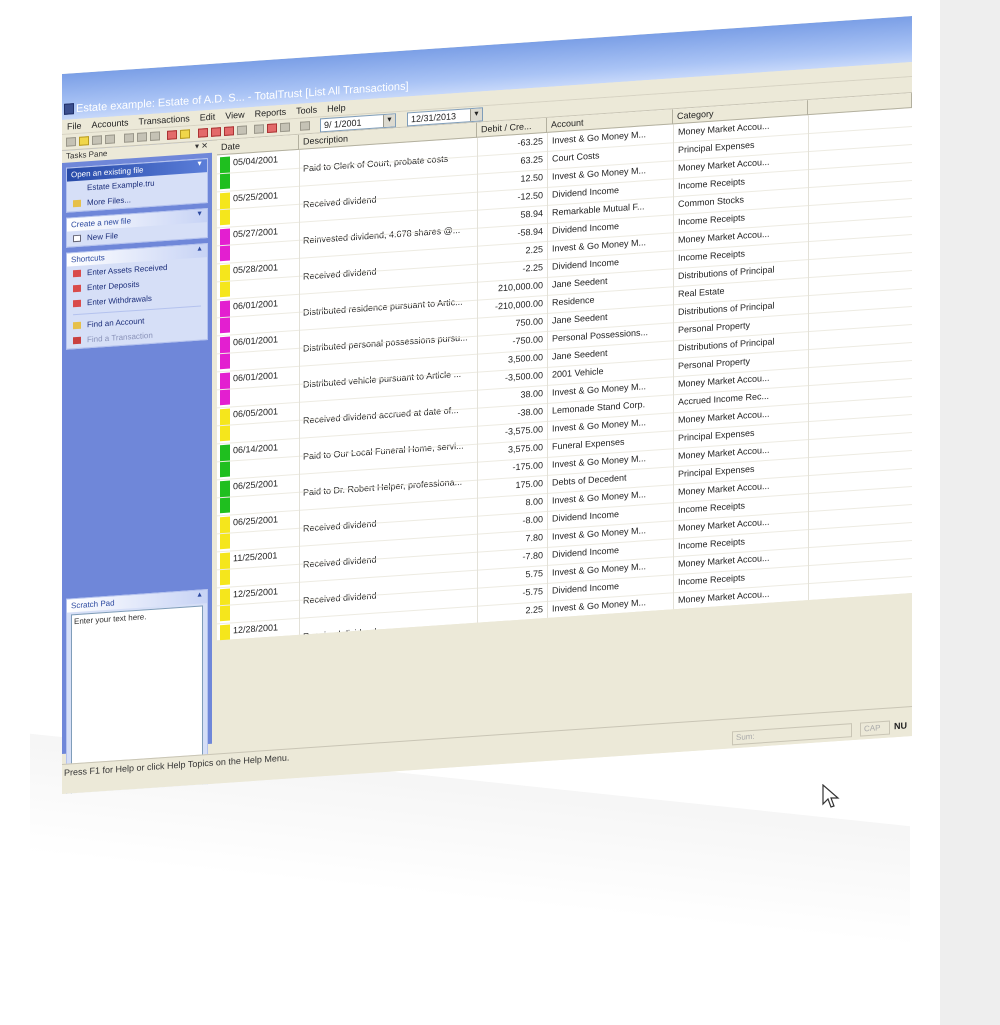 The width and height of the screenshot is (1000, 1025). Describe the element at coordinates (306, 110) in the screenshot. I see `menu-tools: Tools` at that location.